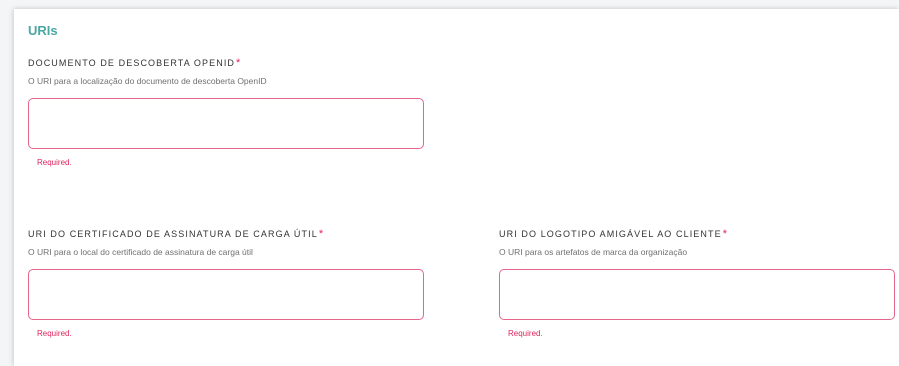 Image resolution: width=899 pixels, height=366 pixels. I want to click on openid-discovery-error: Required., so click(54, 162).